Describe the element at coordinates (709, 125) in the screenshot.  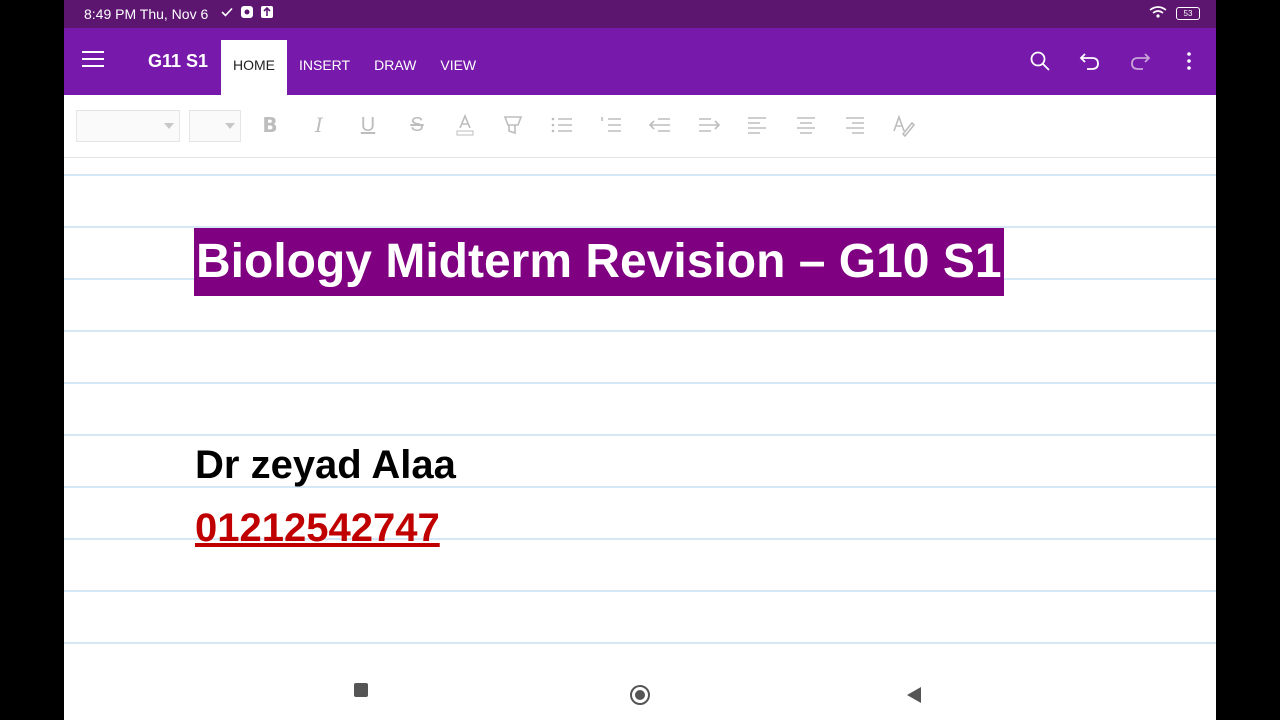
I see `increase-indent-icon` at that location.